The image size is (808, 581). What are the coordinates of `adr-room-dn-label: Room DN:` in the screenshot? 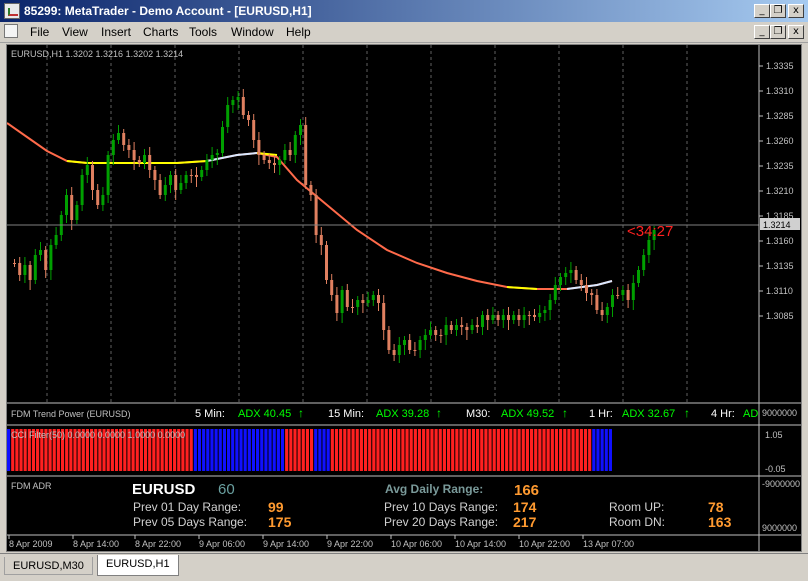 It's located at (637, 522).